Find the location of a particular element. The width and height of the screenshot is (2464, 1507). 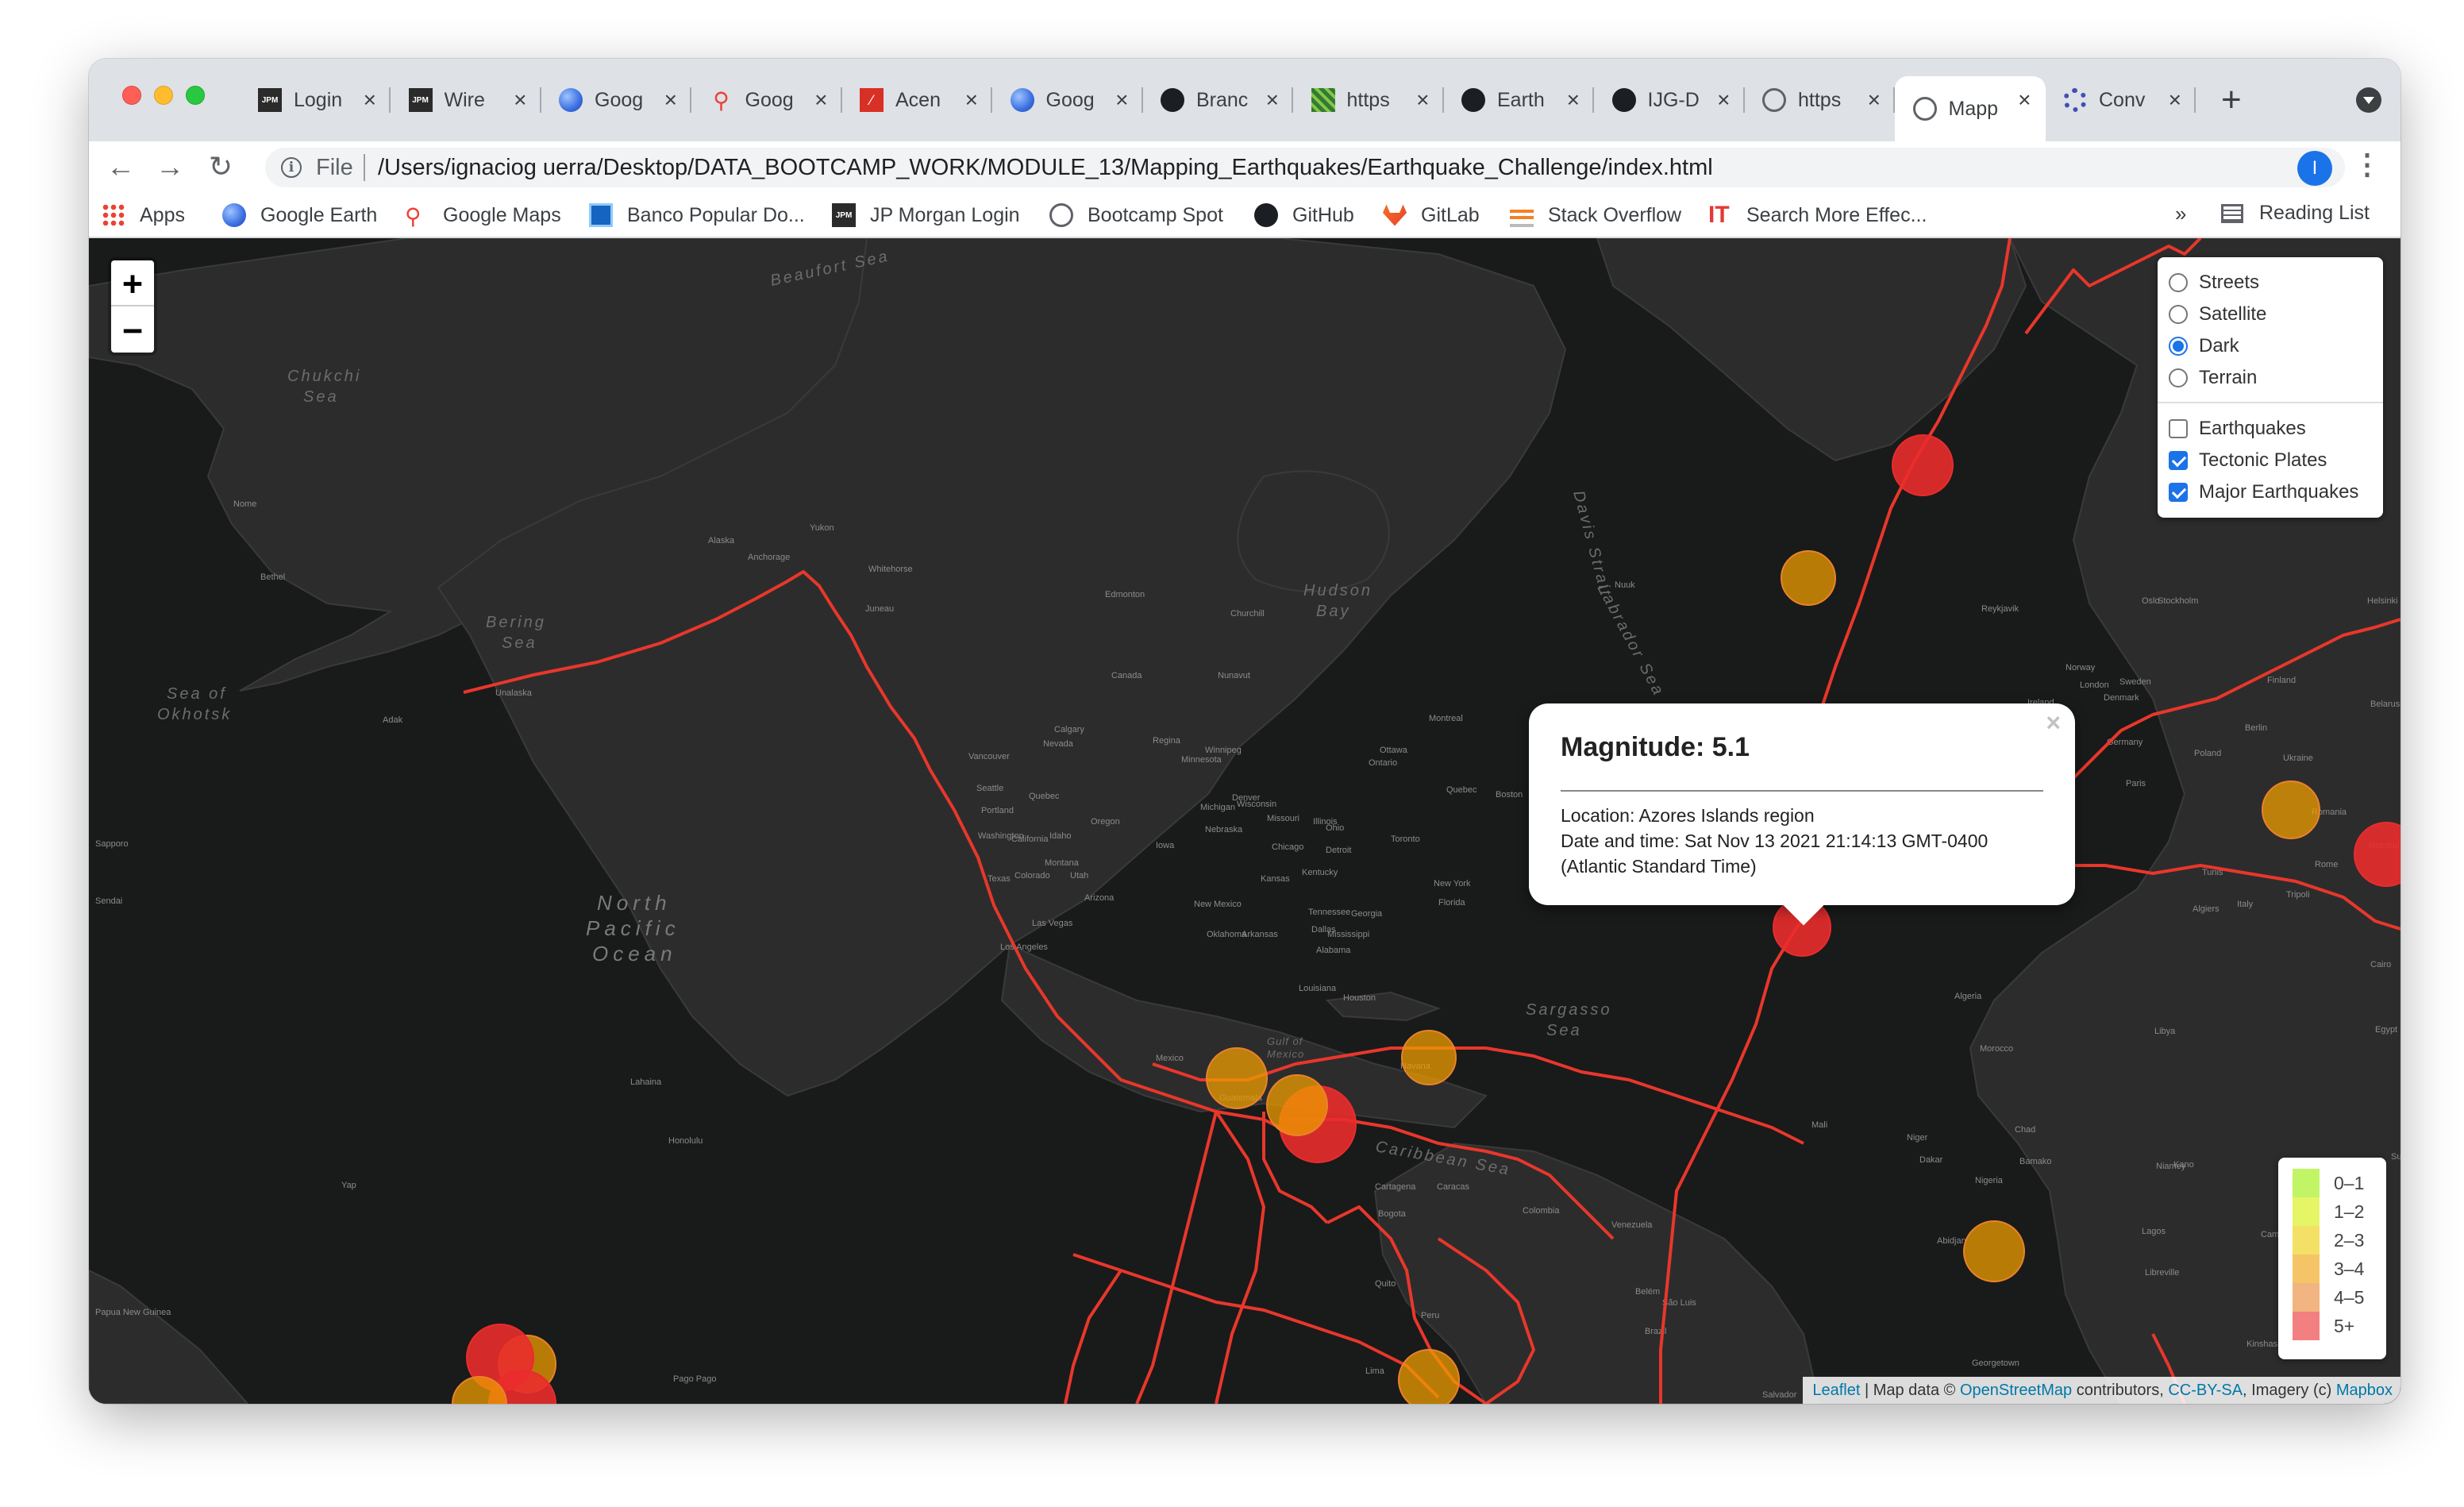

greenland-landmass is located at coordinates (1811, 350).